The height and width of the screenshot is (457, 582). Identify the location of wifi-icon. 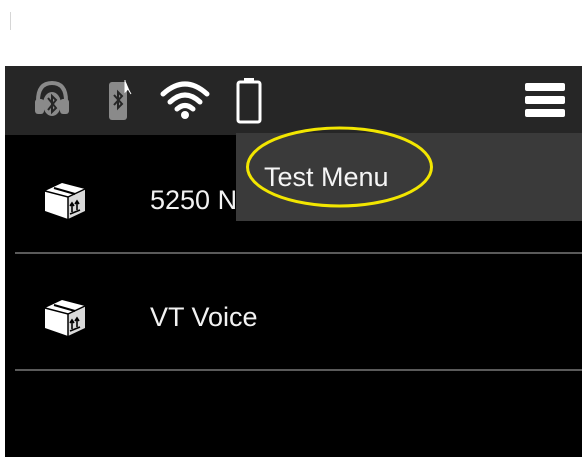
(185, 102).